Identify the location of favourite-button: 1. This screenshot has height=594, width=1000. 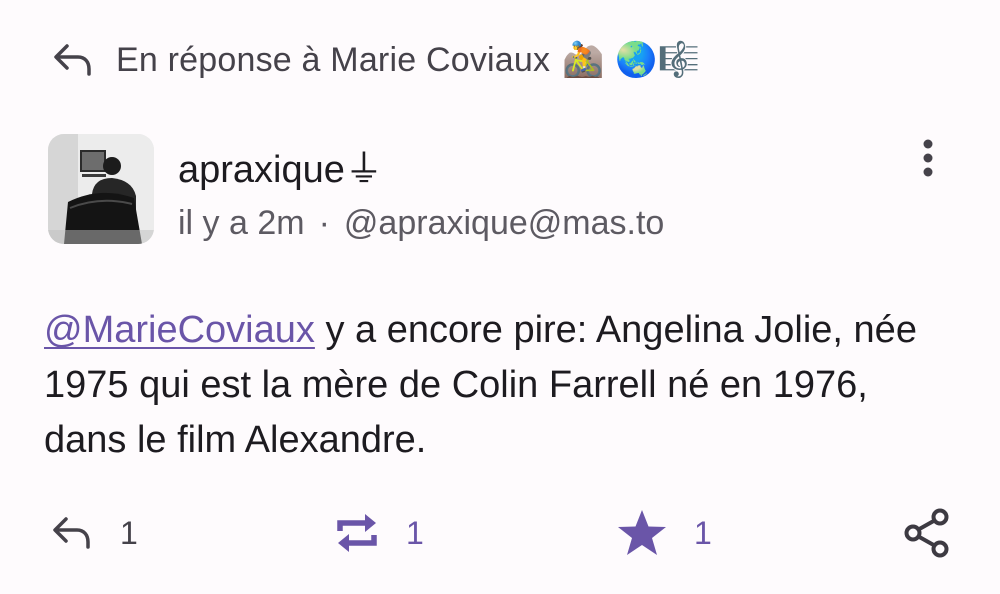
(664, 533).